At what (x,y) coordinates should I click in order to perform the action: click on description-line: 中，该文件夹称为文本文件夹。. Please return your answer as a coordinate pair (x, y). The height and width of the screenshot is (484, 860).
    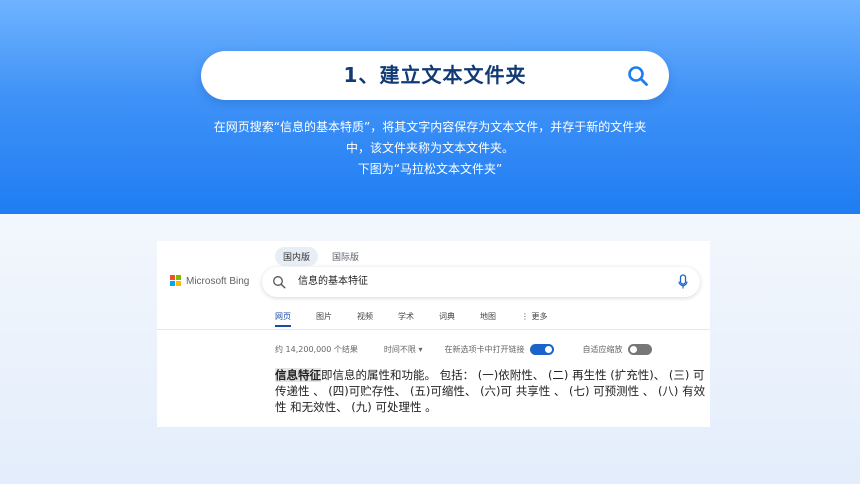
    Looking at the image, I should click on (429, 148).